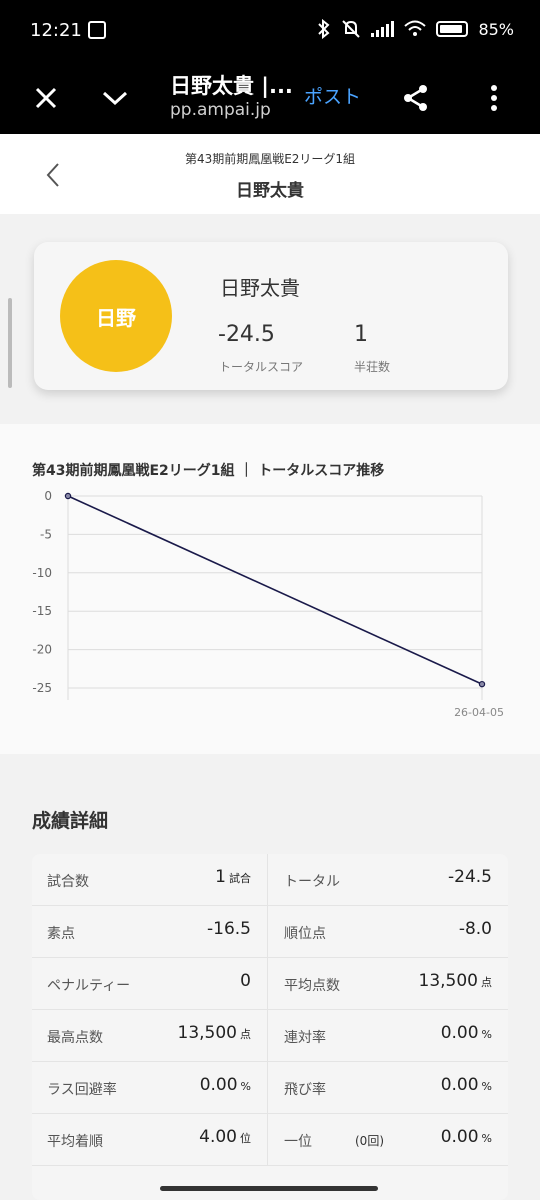 This screenshot has height=1200, width=540. I want to click on stat-value: 0, so click(245, 981).